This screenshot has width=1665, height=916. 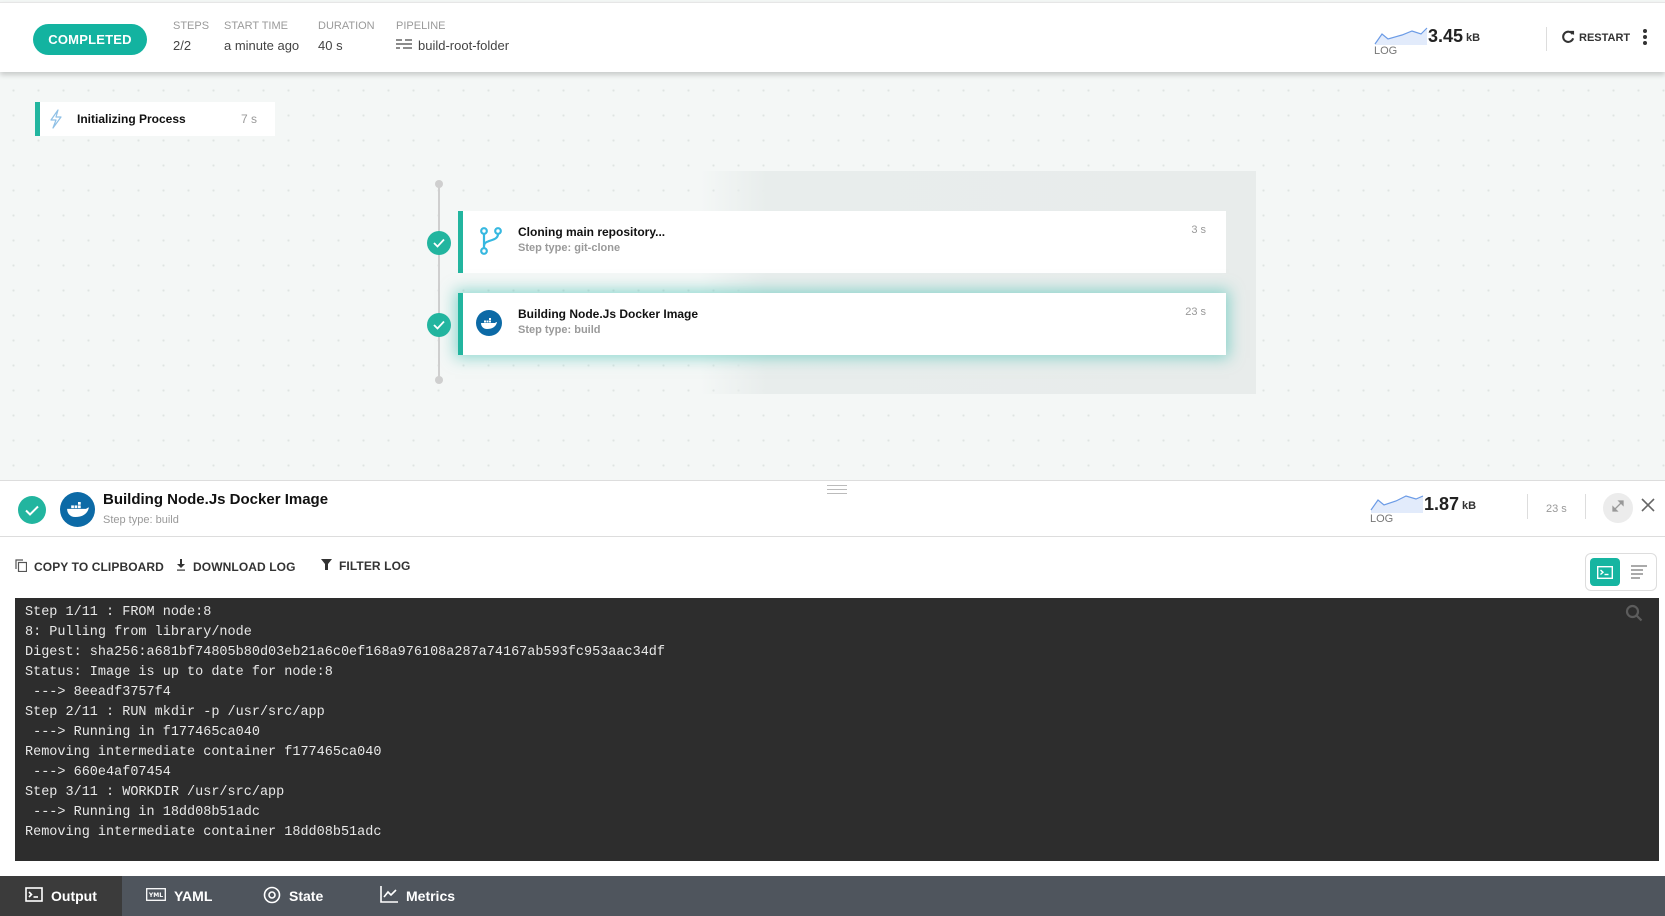 I want to click on download-label: DOWNLOAD LOG, so click(x=244, y=566).